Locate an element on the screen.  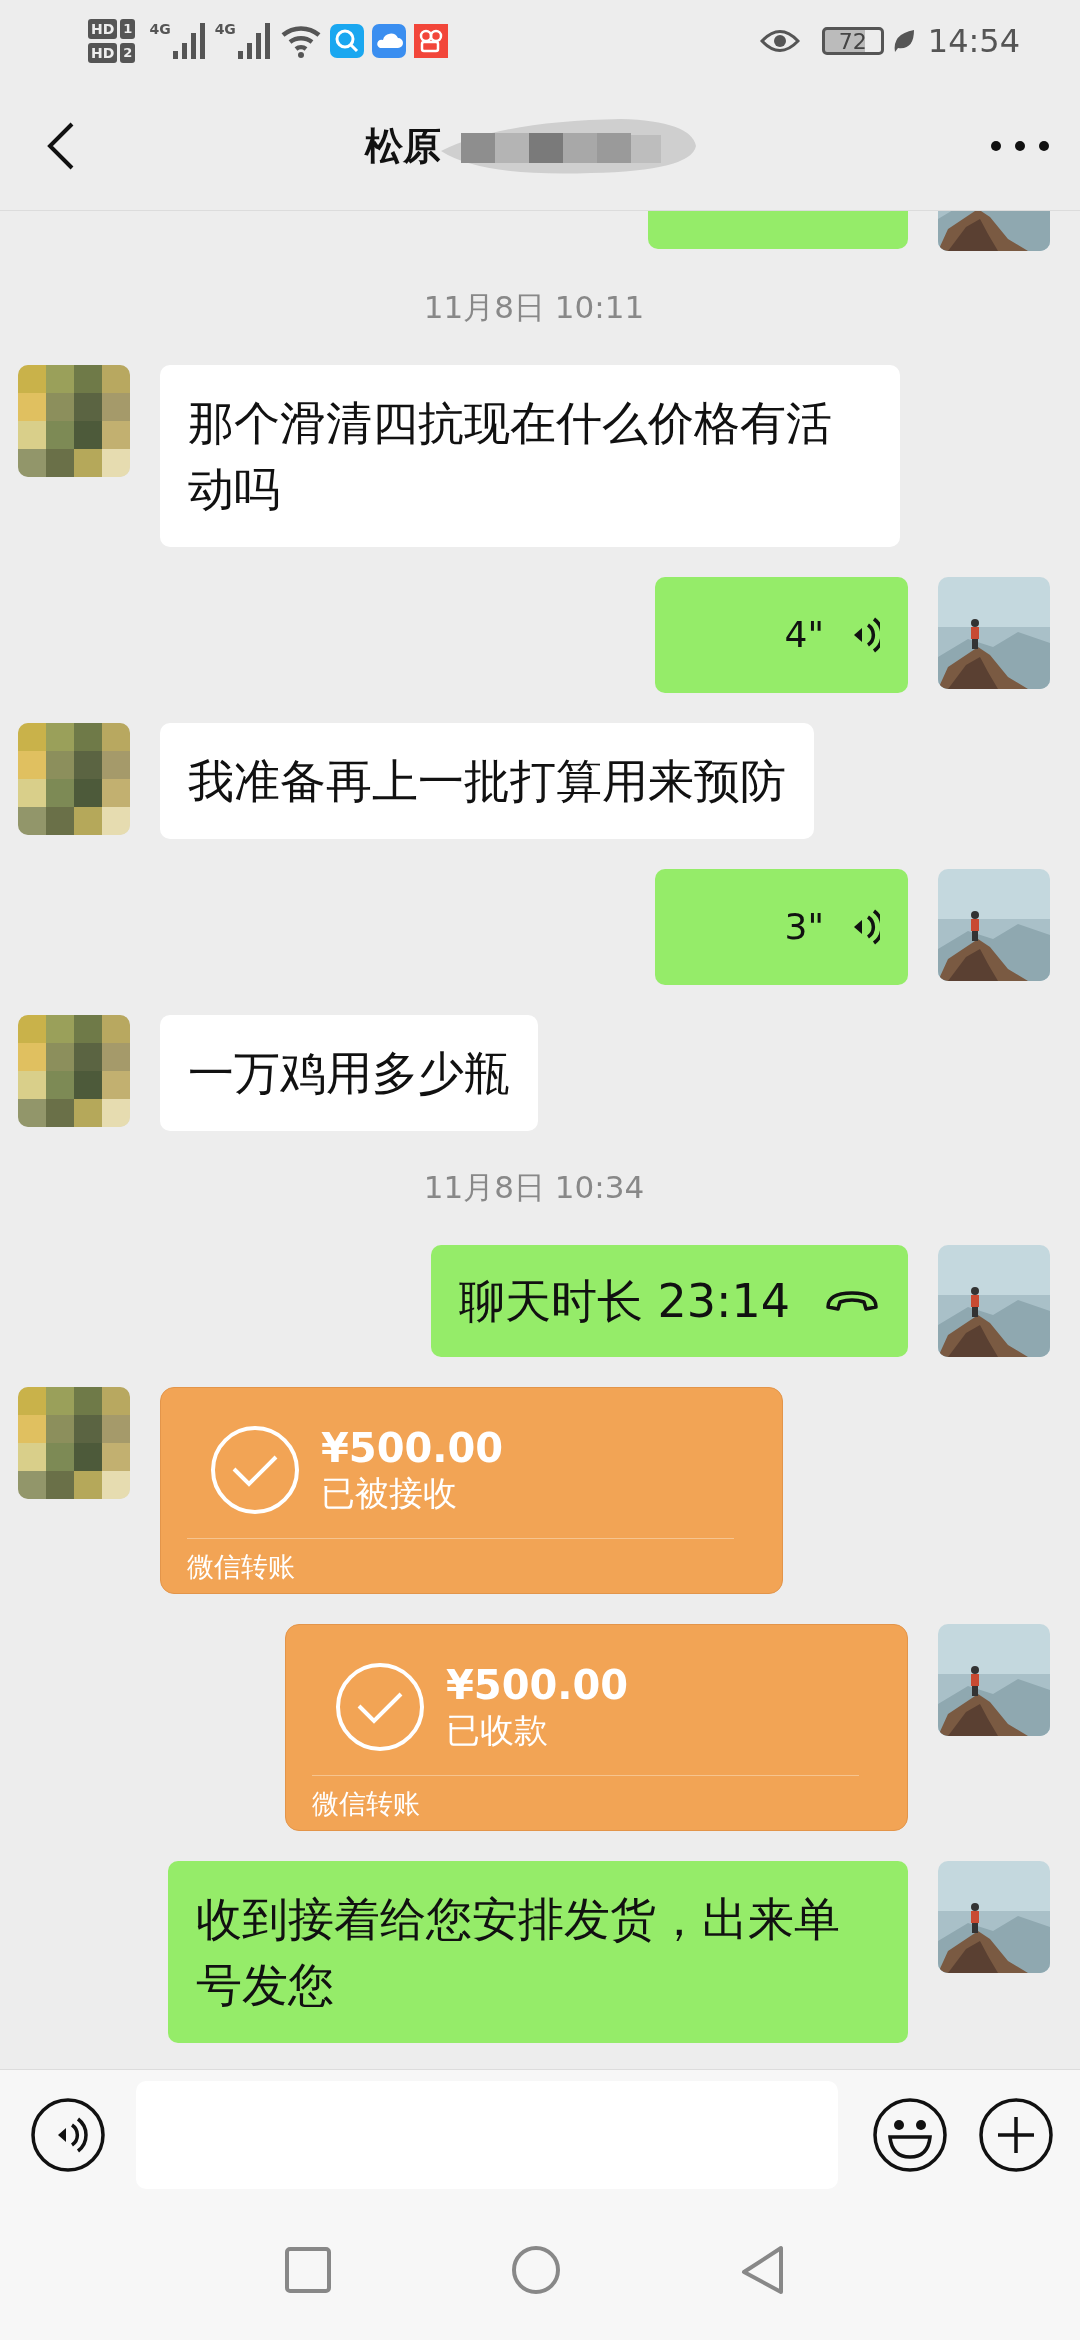
more-icon is located at coordinates (1020, 146).